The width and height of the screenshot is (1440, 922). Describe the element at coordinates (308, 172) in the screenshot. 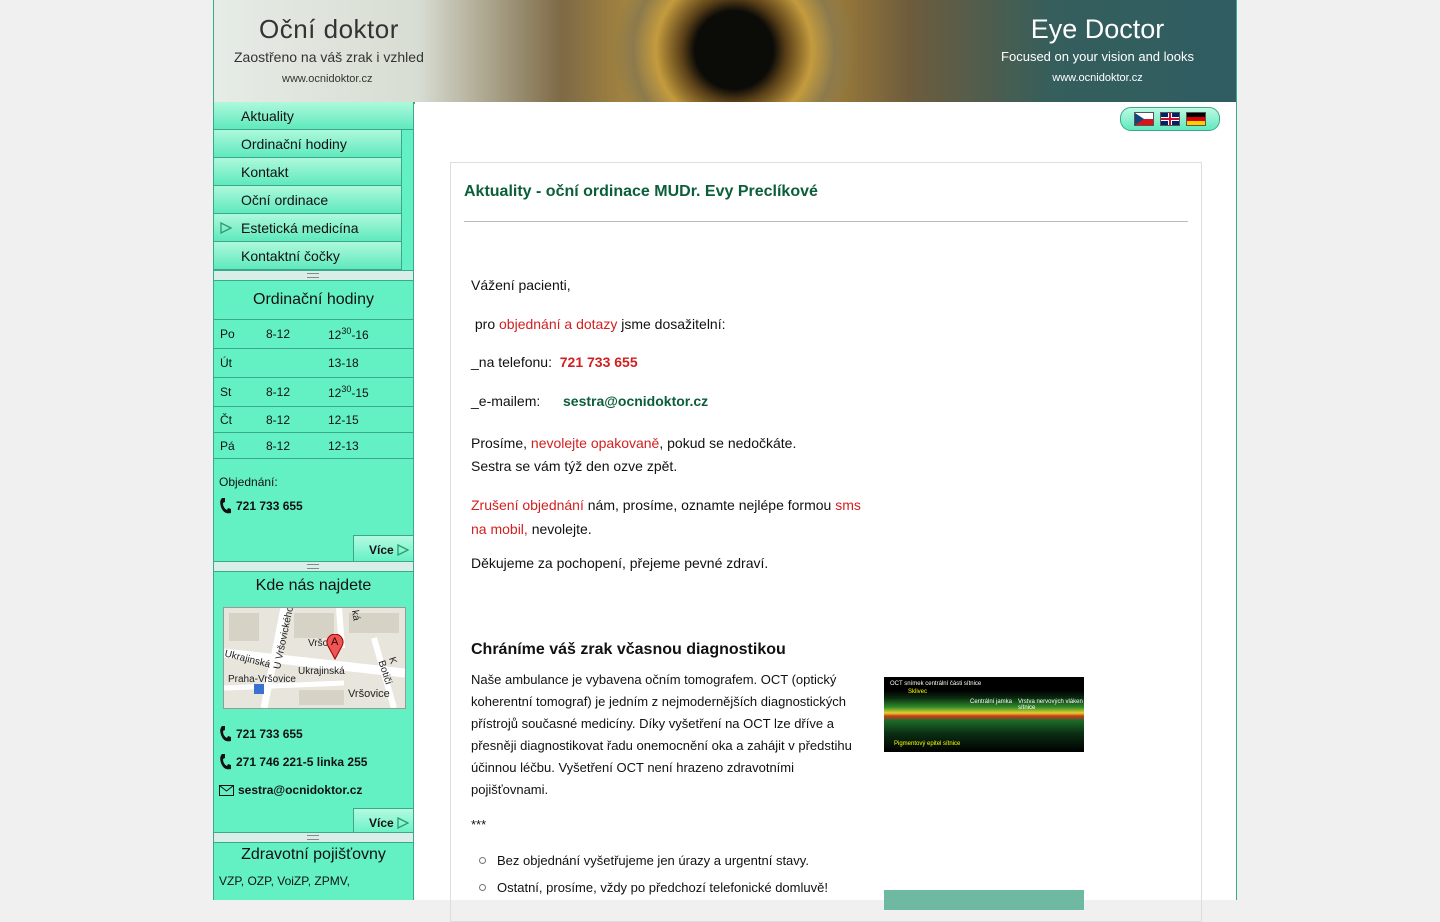

I see `menu-item-kontakt: Kontakt` at that location.